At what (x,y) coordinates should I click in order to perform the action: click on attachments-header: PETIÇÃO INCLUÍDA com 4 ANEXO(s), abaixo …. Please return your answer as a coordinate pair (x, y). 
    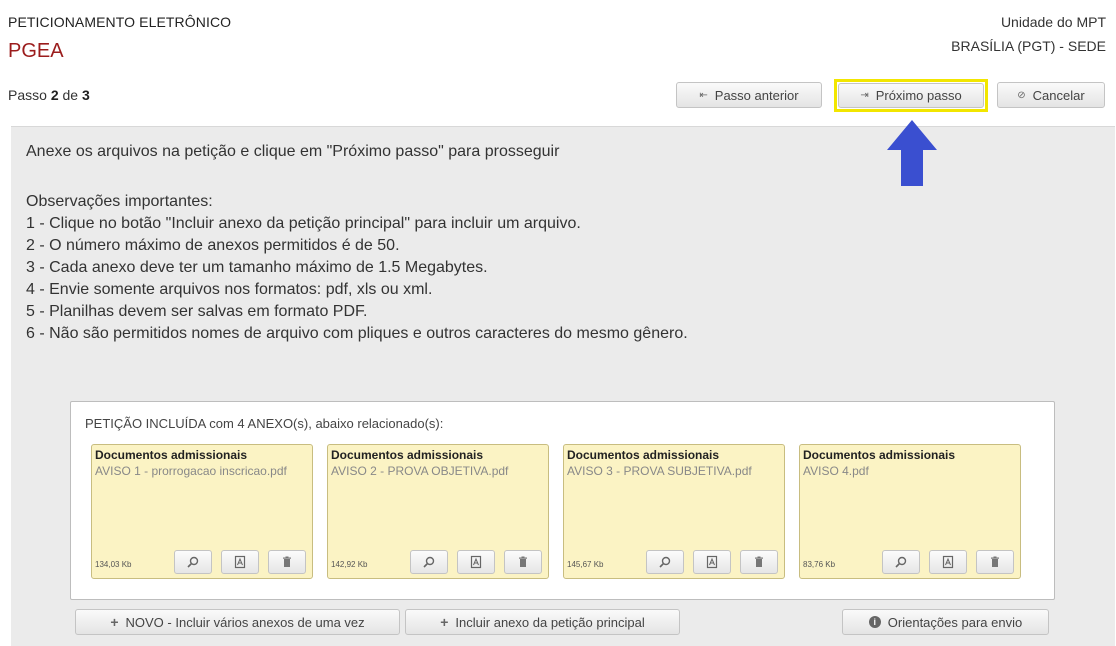
    Looking at the image, I should click on (264, 423).